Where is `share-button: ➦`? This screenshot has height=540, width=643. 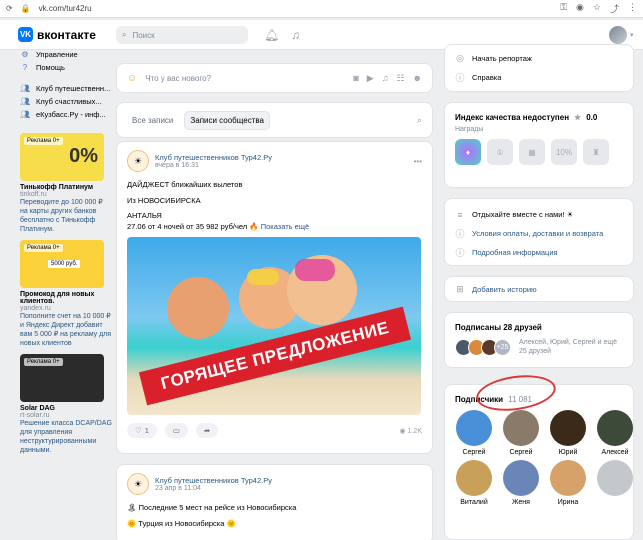 share-button: ➦ is located at coordinates (207, 430).